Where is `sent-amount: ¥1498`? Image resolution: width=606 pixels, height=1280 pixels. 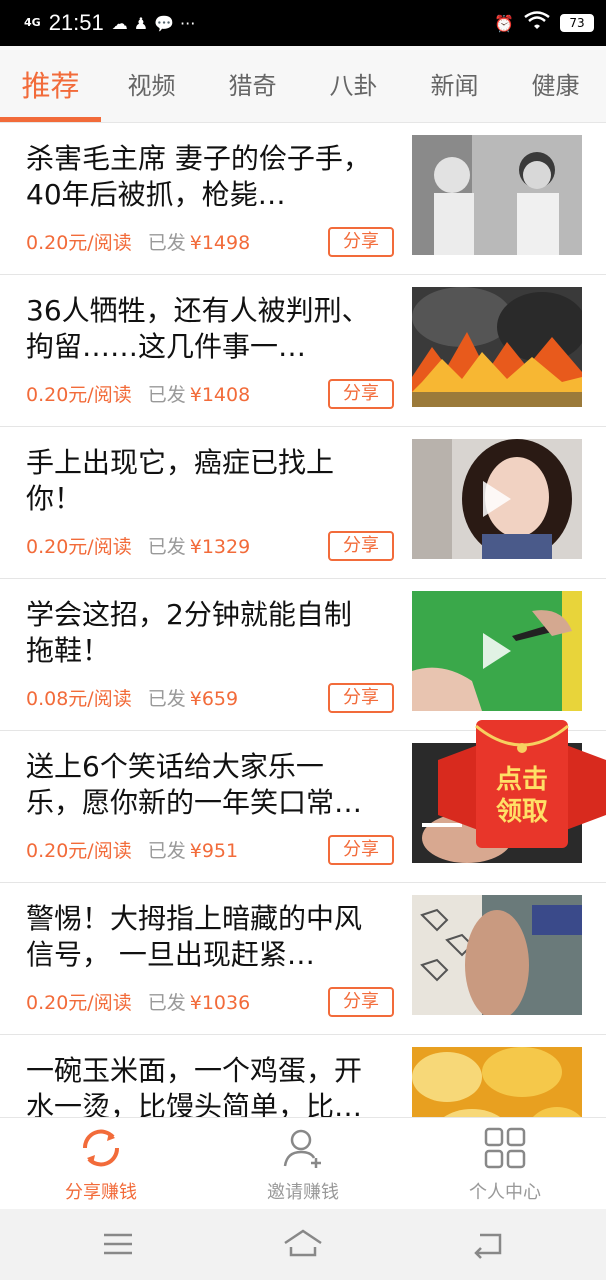
sent-amount: ¥1498 is located at coordinates (220, 243).